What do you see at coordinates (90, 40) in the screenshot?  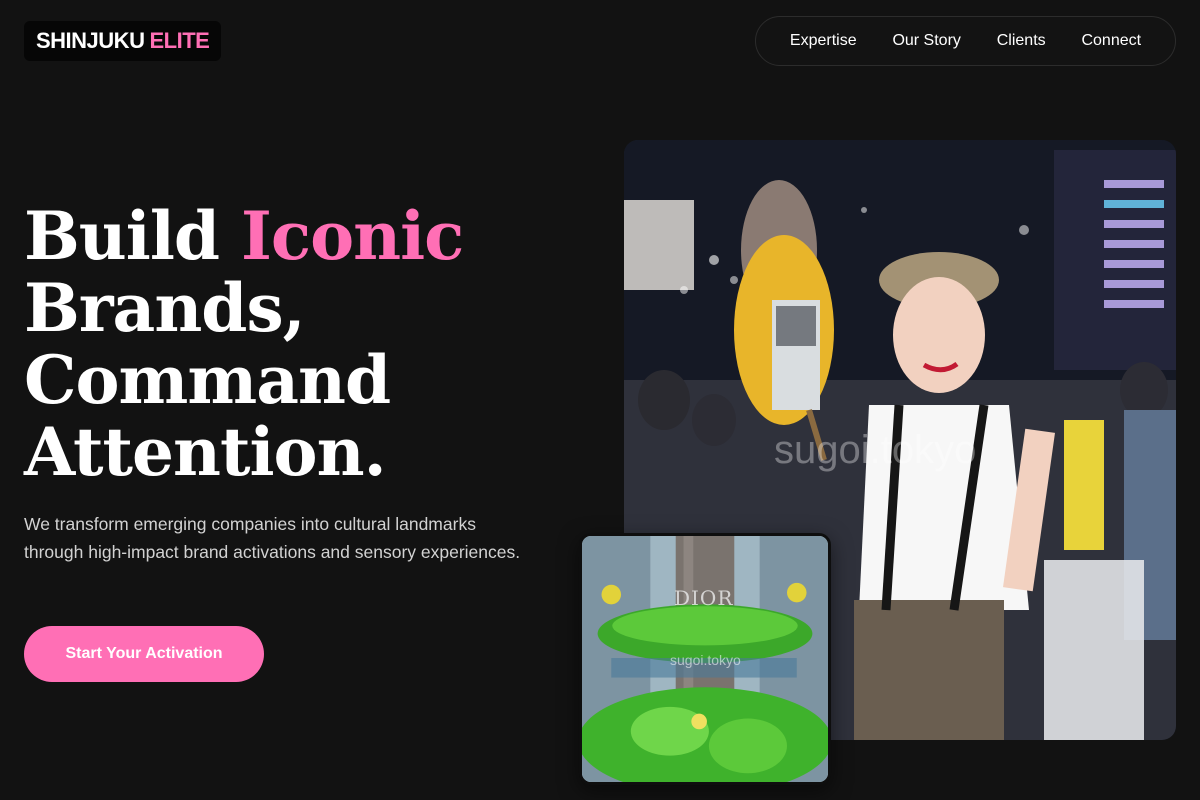 I see `logo-main-text: SHINJUKU` at bounding box center [90, 40].